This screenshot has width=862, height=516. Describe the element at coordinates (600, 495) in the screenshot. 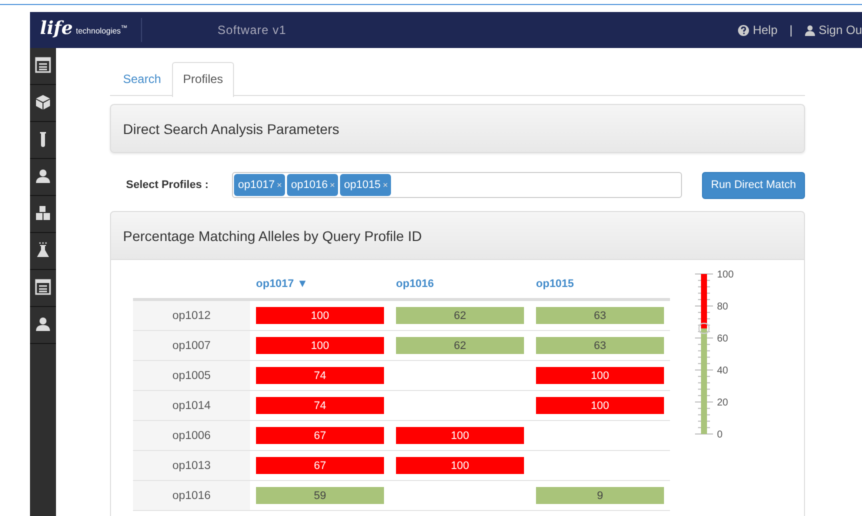

I see `match-bar: 9` at that location.